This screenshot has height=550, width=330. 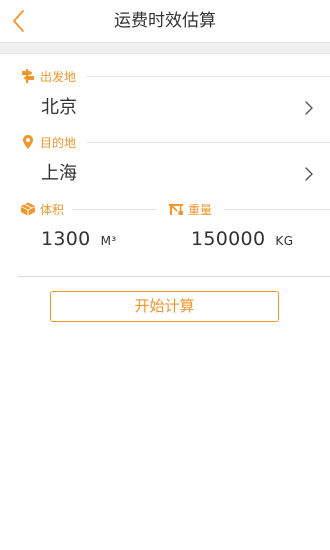 I want to click on volume-label-text: 体积, so click(x=52, y=209).